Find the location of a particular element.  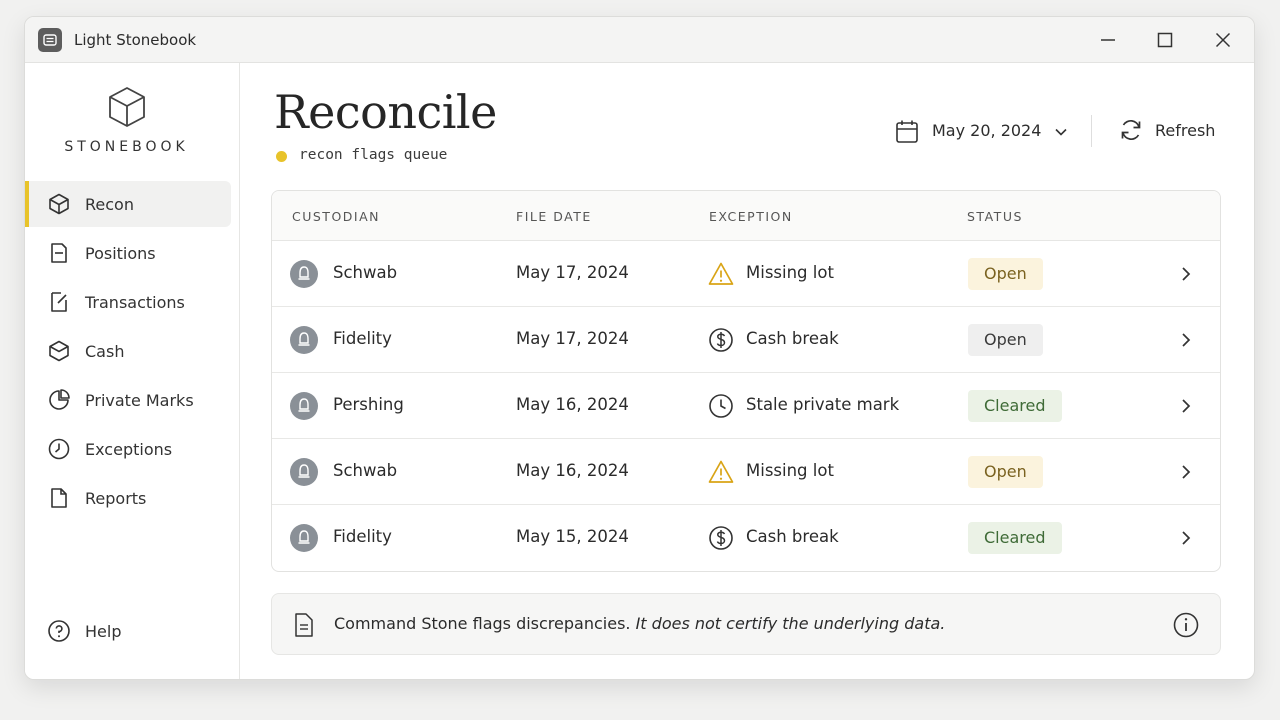

help-button: Help is located at coordinates (128, 631).